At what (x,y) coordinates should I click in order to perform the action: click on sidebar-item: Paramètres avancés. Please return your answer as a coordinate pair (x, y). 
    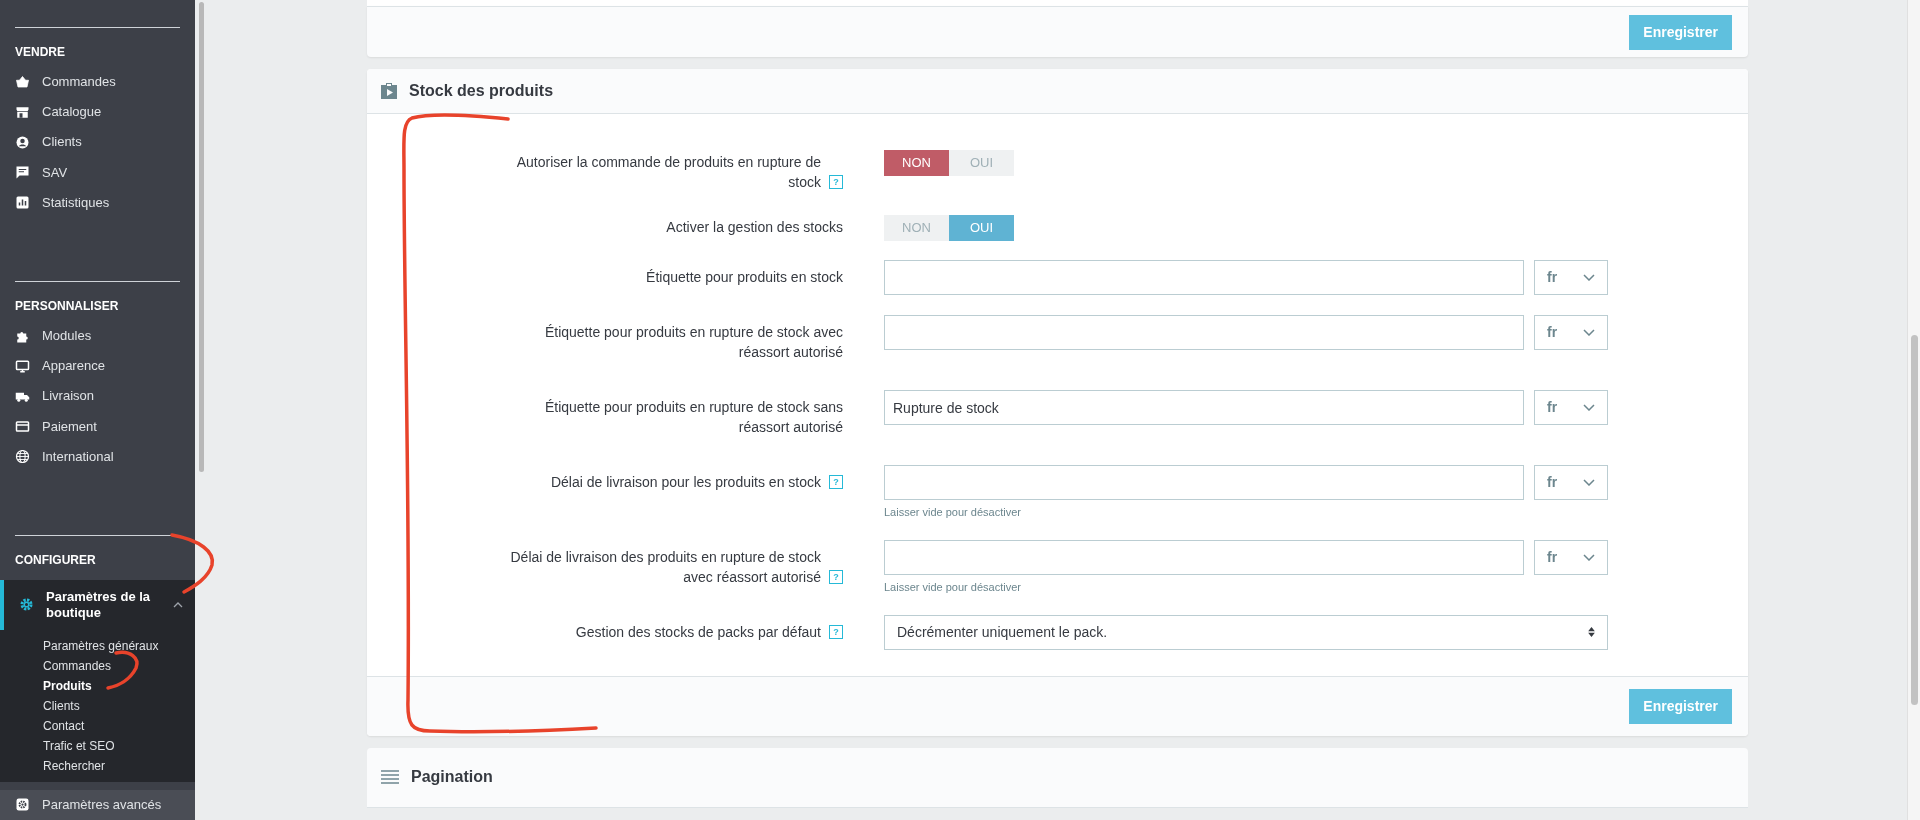
    Looking at the image, I should click on (97, 804).